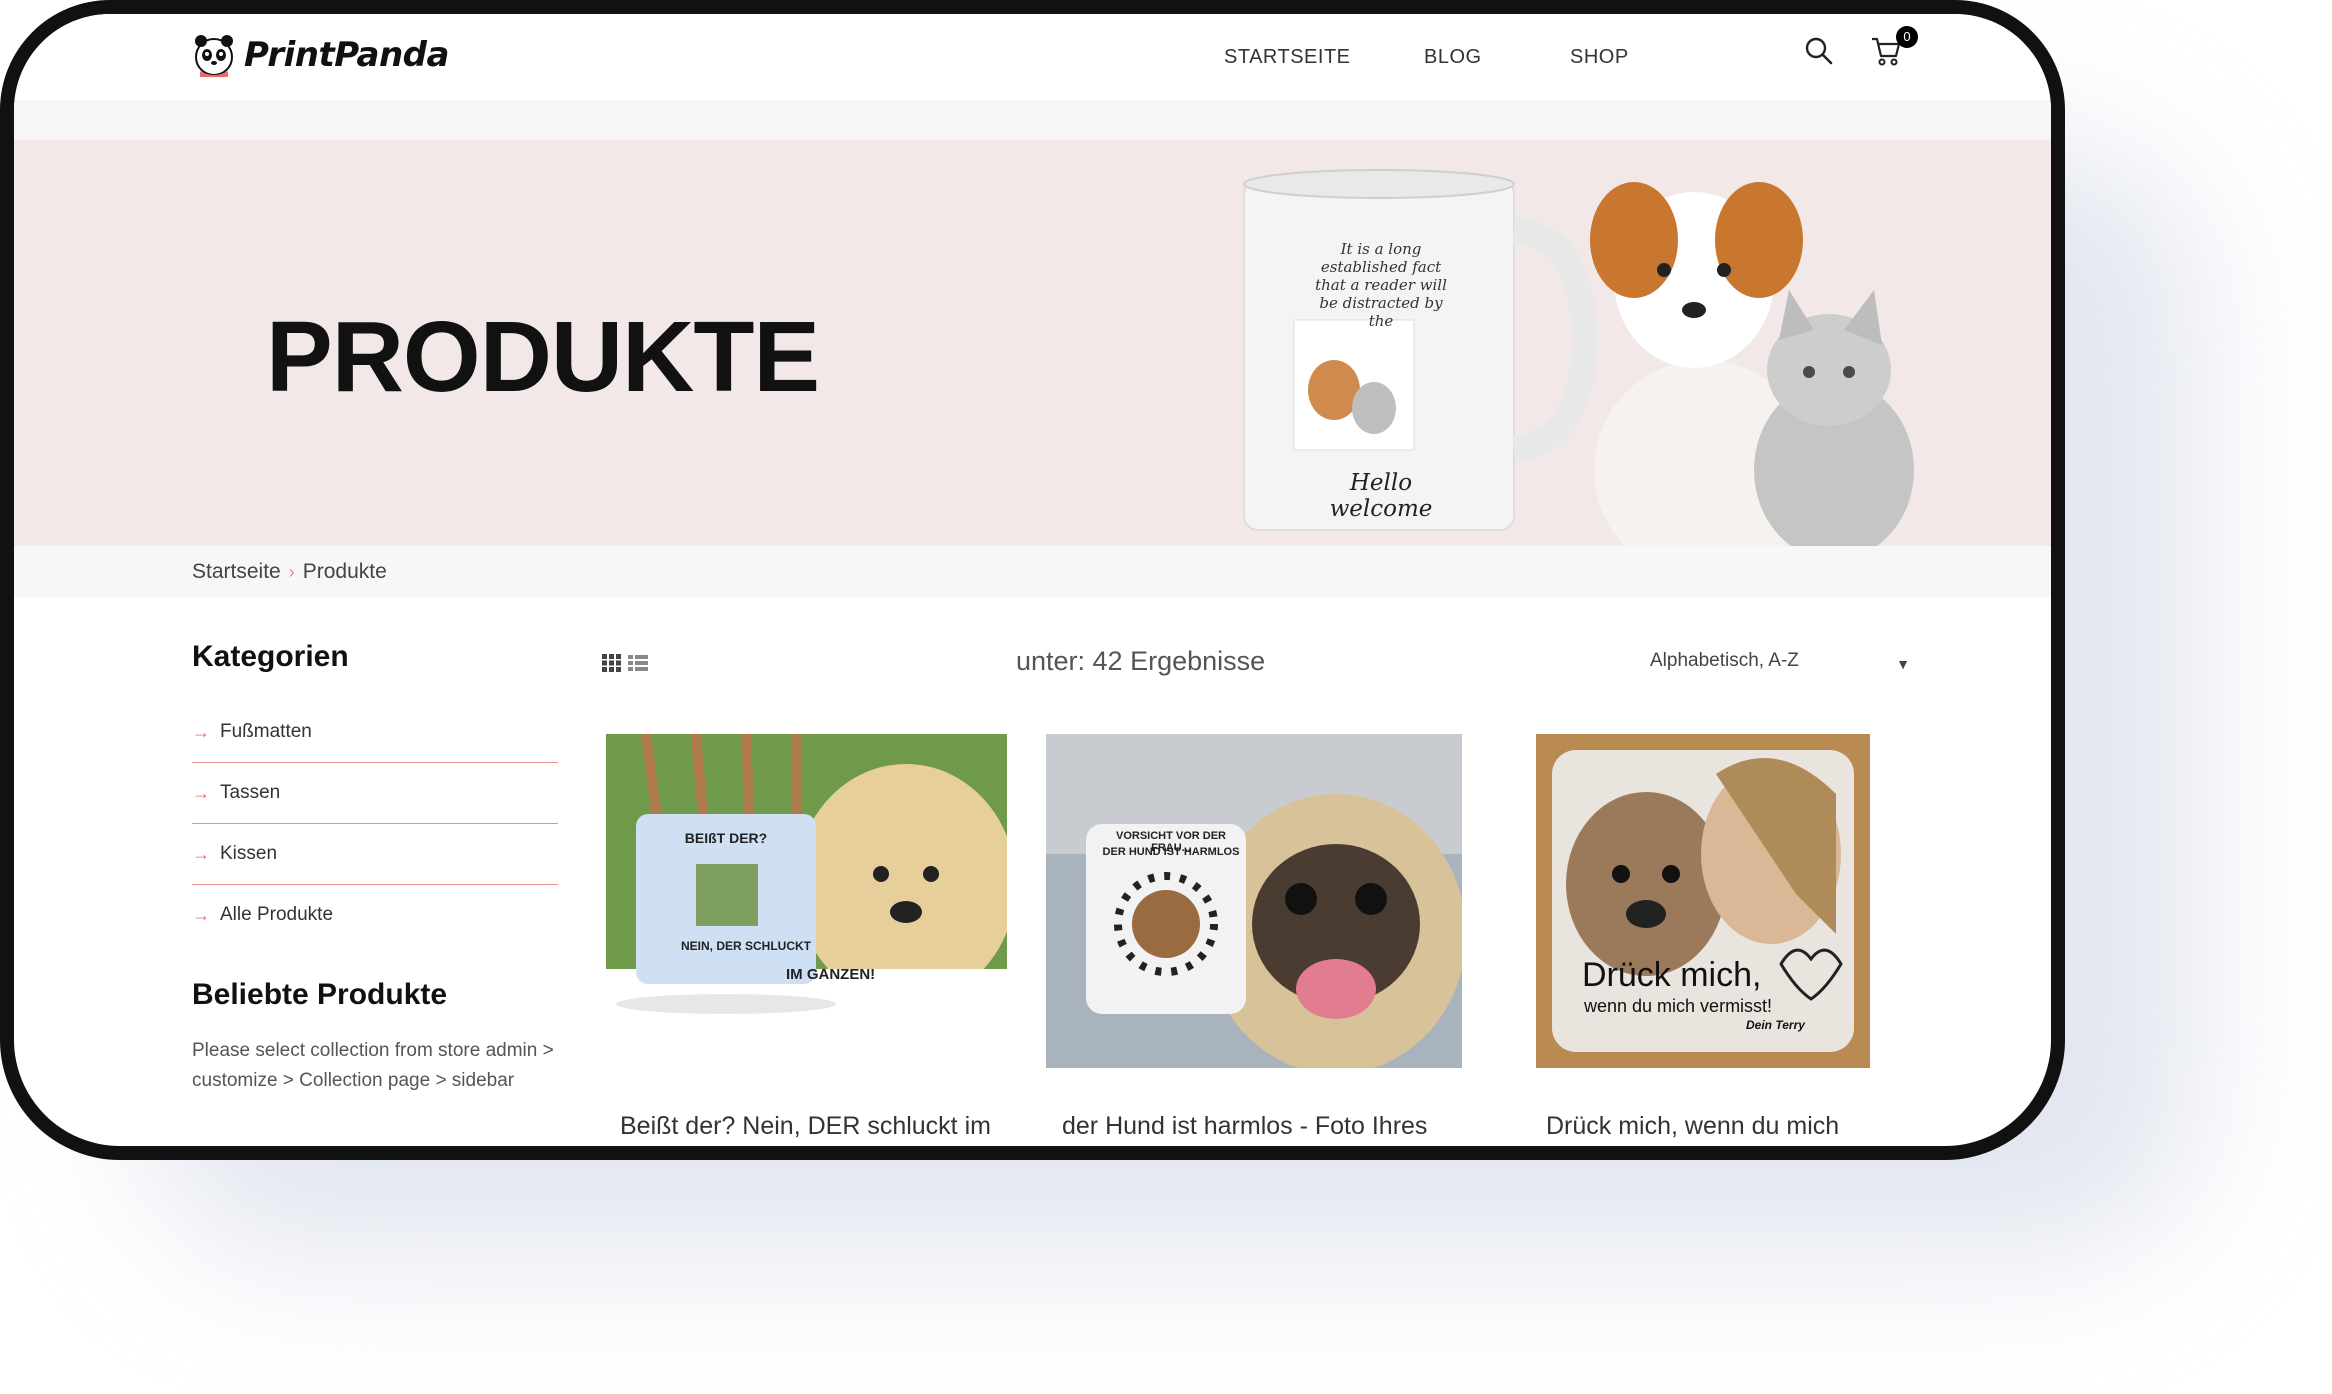 This screenshot has width=2332, height=1394. What do you see at coordinates (745, 946) in the screenshot?
I see `mug-print-bottom: NEIN, DER SCHLUCKT` at bounding box center [745, 946].